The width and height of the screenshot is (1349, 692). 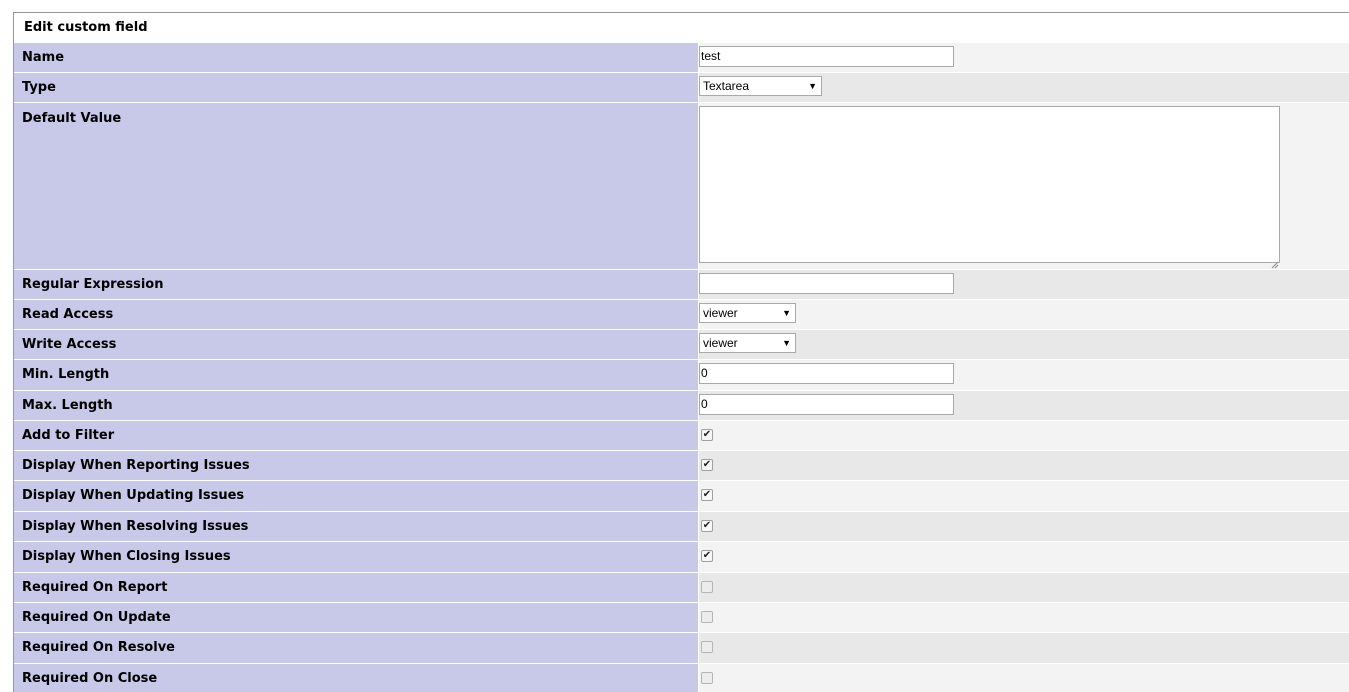 What do you see at coordinates (356, 526) in the screenshot?
I see `label-display-resolving: Display When Resolving Issues` at bounding box center [356, 526].